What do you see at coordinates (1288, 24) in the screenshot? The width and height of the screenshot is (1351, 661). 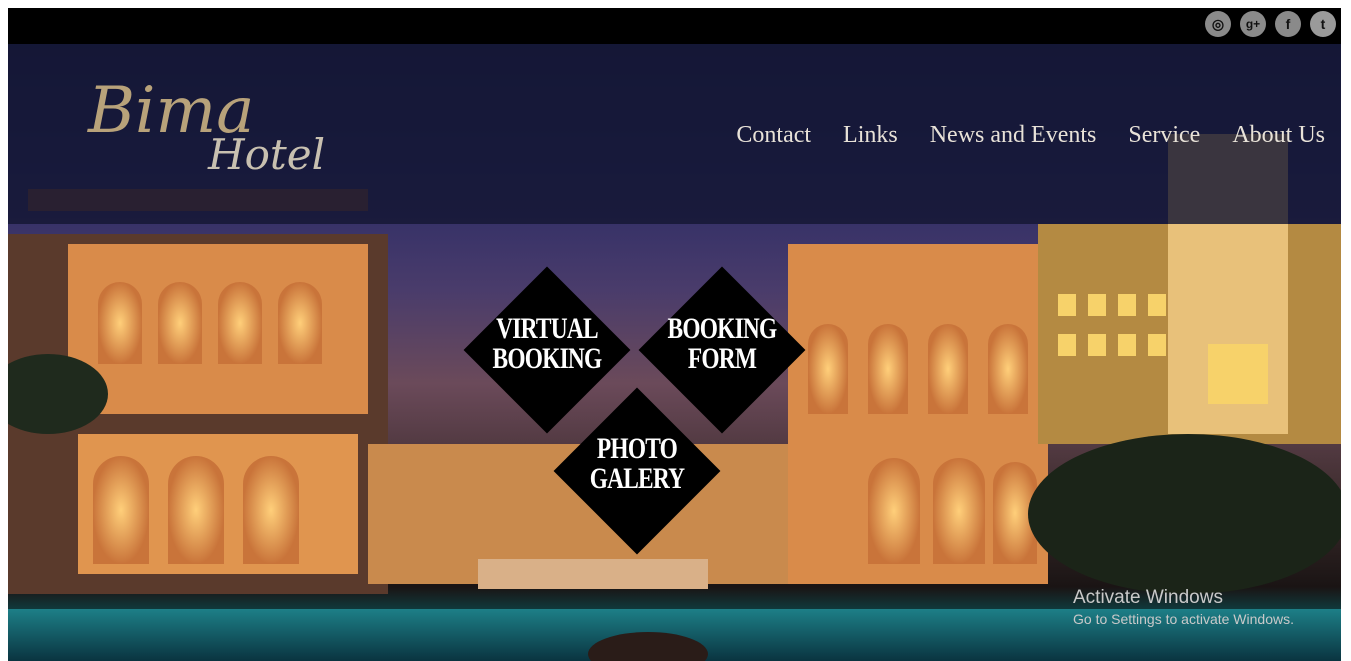 I see `facebook-icon: f` at bounding box center [1288, 24].